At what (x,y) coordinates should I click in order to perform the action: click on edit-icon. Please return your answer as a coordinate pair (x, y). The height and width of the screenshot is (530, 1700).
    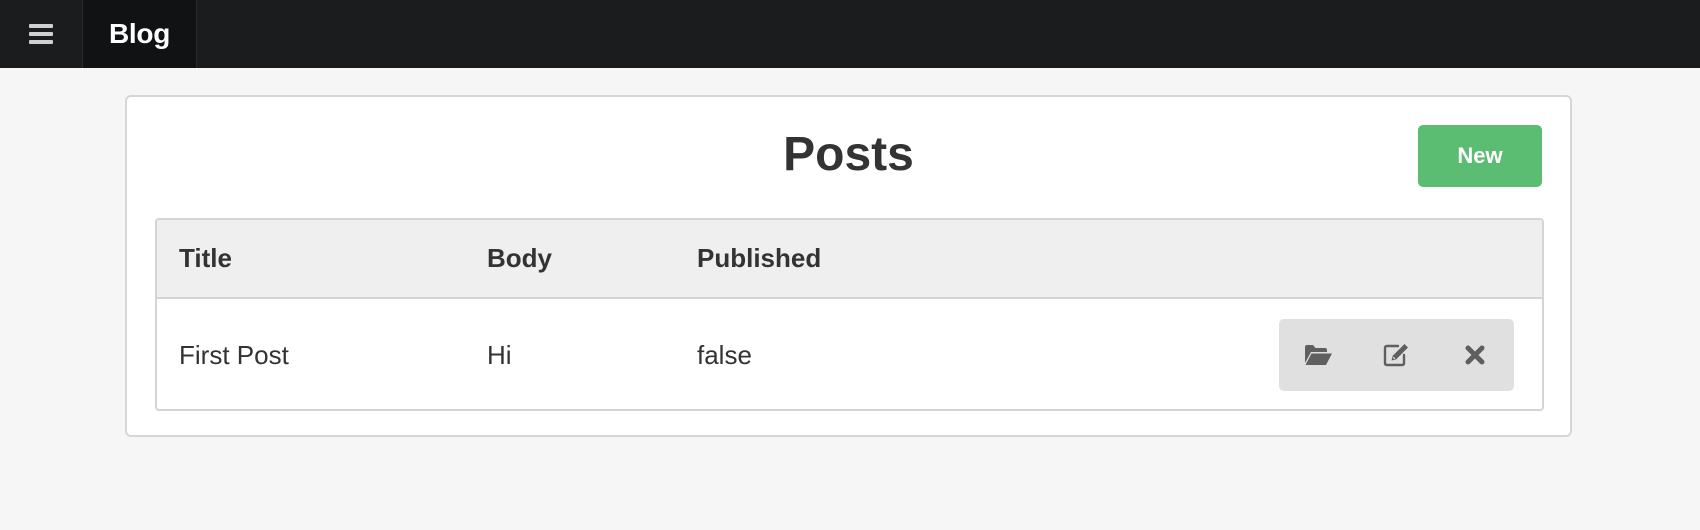
    Looking at the image, I should click on (1396, 355).